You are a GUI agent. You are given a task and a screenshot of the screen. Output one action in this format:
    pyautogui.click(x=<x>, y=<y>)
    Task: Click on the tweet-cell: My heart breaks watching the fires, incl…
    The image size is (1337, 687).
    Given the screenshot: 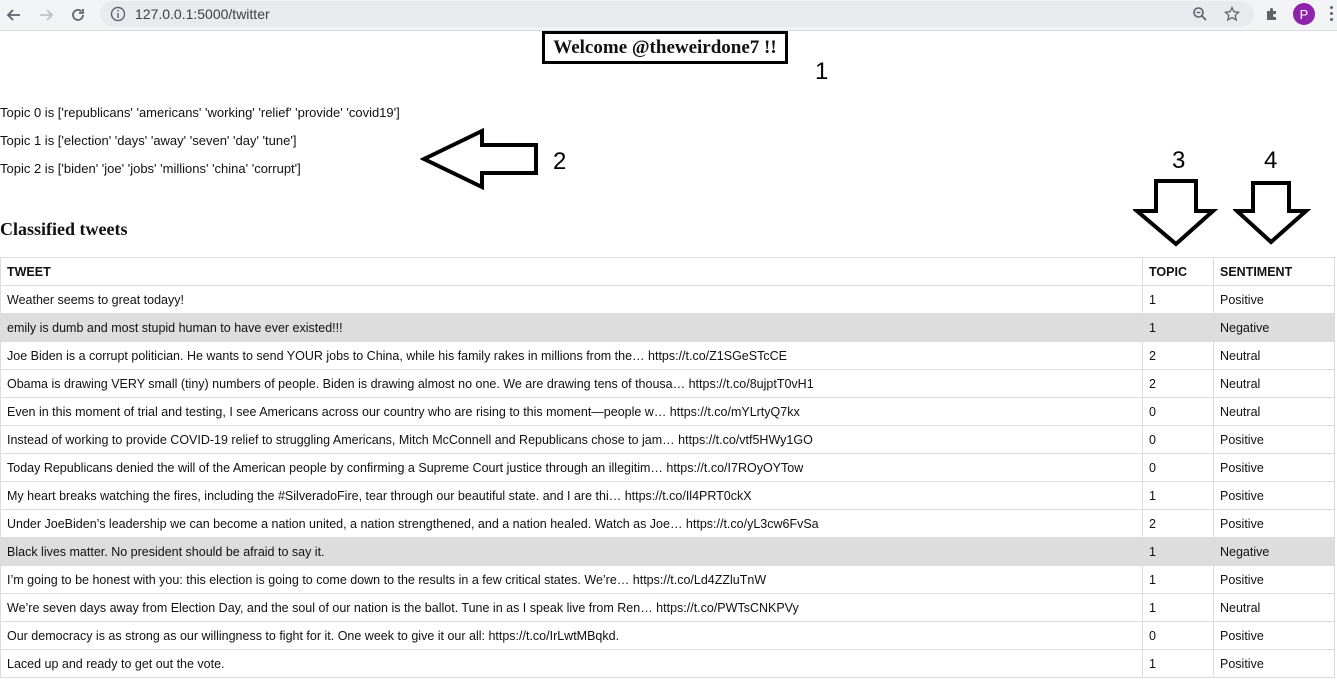 What is the action you would take?
    pyautogui.click(x=571, y=495)
    